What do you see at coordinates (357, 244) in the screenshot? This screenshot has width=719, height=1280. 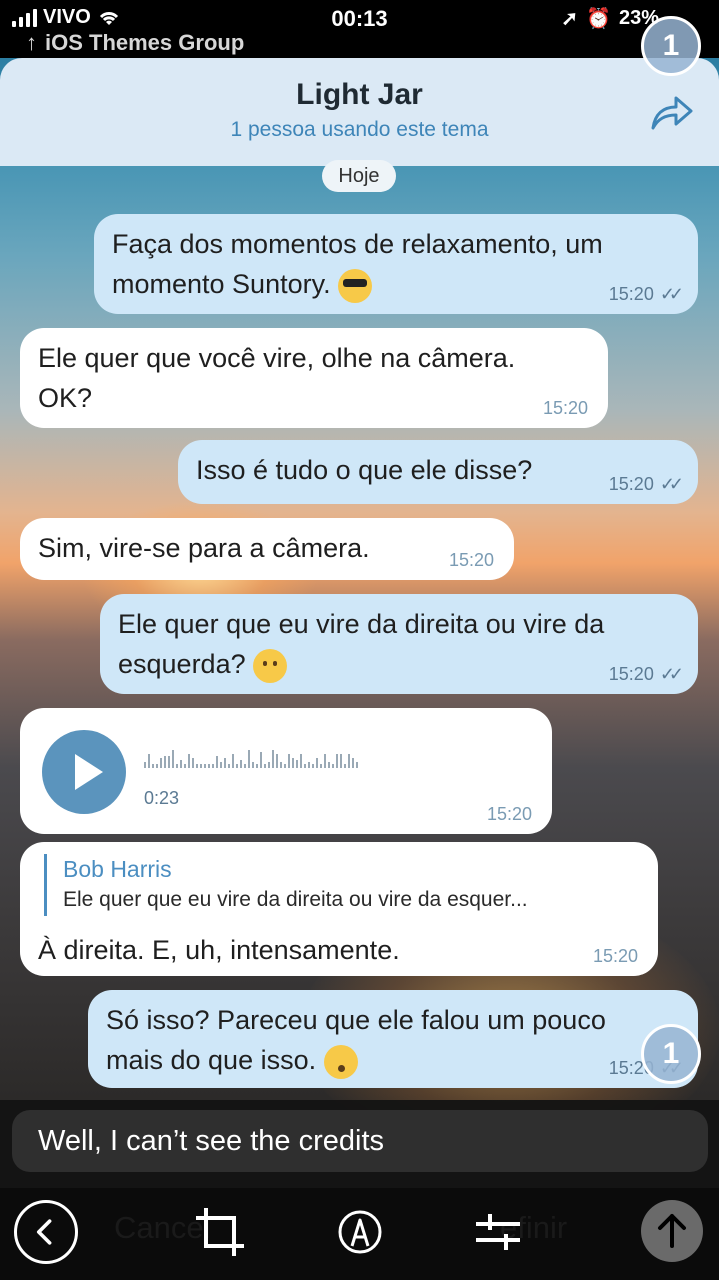 I see `message-line: Faça dos momentos de relaxamento, um` at bounding box center [357, 244].